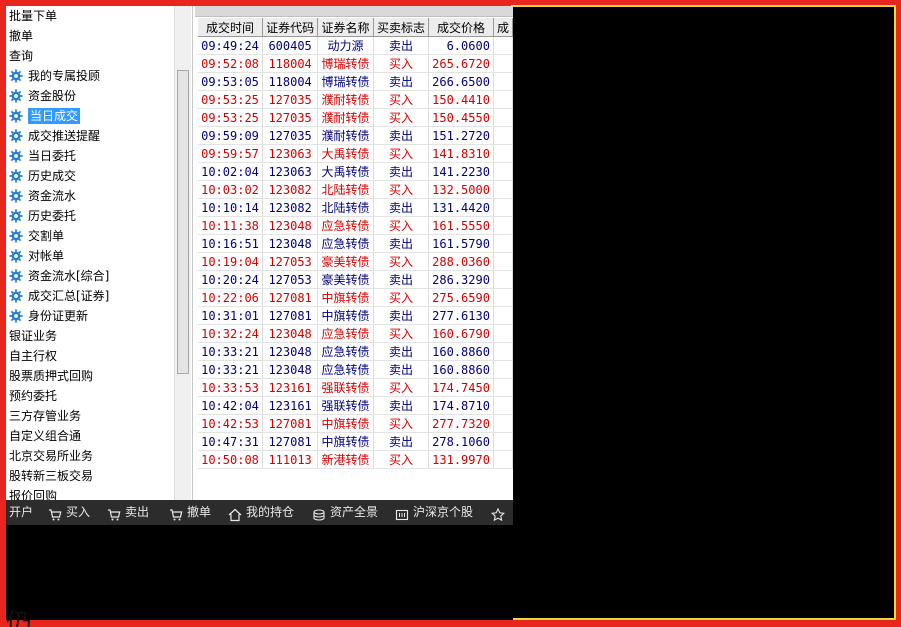  Describe the element at coordinates (290, 459) in the screenshot. I see `cell-code: 111013` at that location.